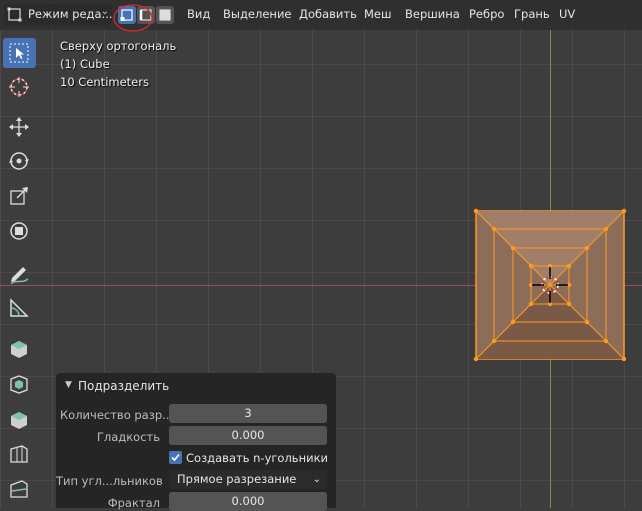 The width and height of the screenshot is (642, 511). I want to click on rotate-icon, so click(19, 161).